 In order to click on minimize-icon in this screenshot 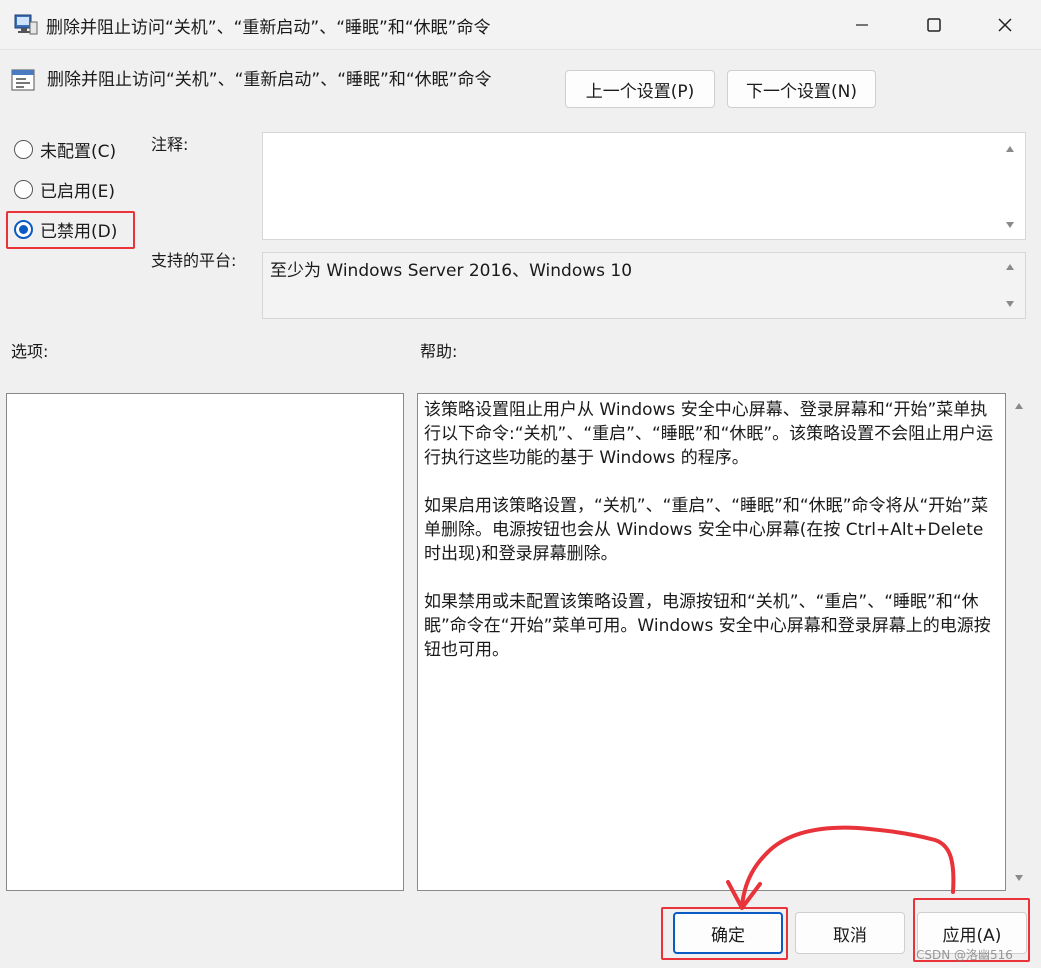, I will do `click(862, 25)`.